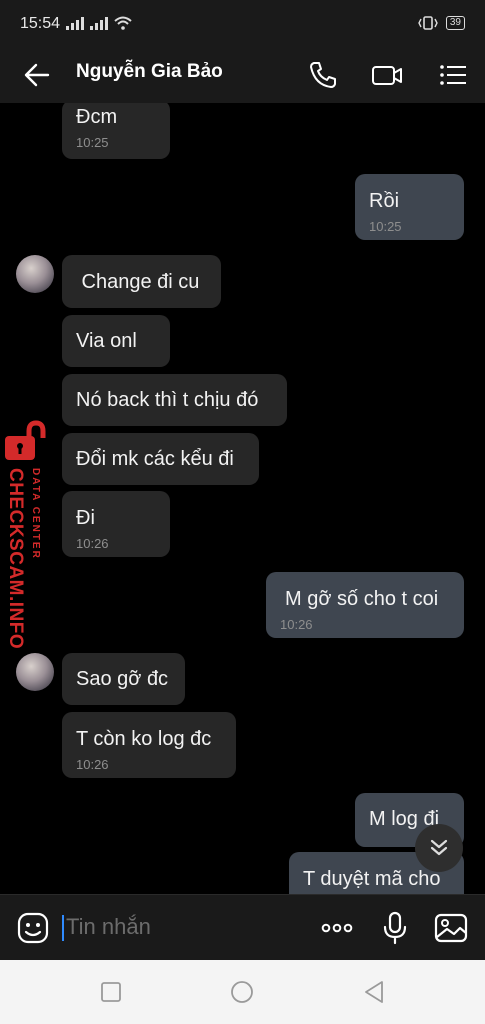 The width and height of the screenshot is (485, 1024). I want to click on message-bubble-incoming: Đi 10:26, so click(116, 524).